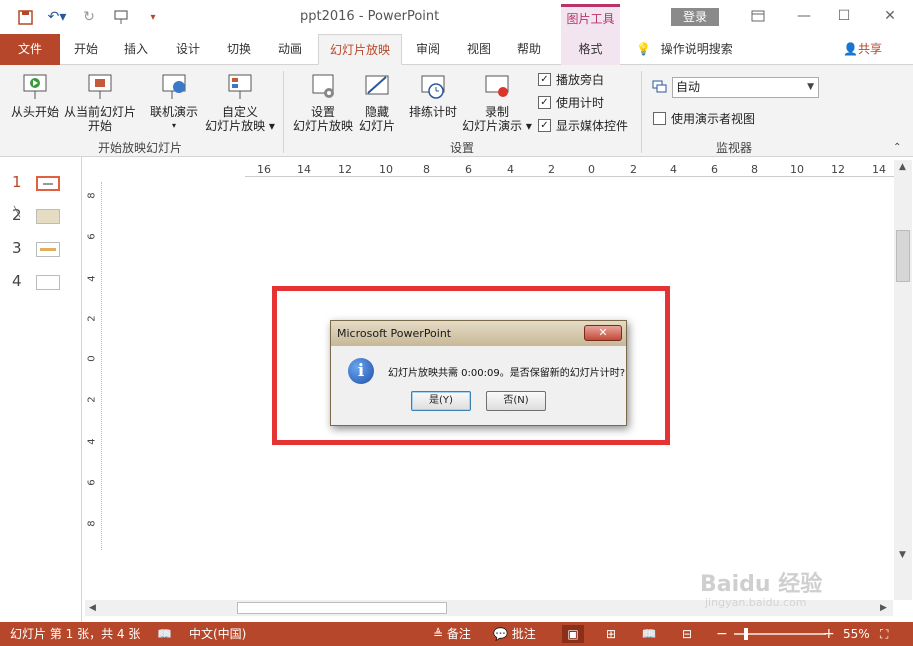 The height and width of the screenshot is (646, 913). Describe the element at coordinates (92, 358) in the screenshot. I see `ruler-tick: 0` at that location.